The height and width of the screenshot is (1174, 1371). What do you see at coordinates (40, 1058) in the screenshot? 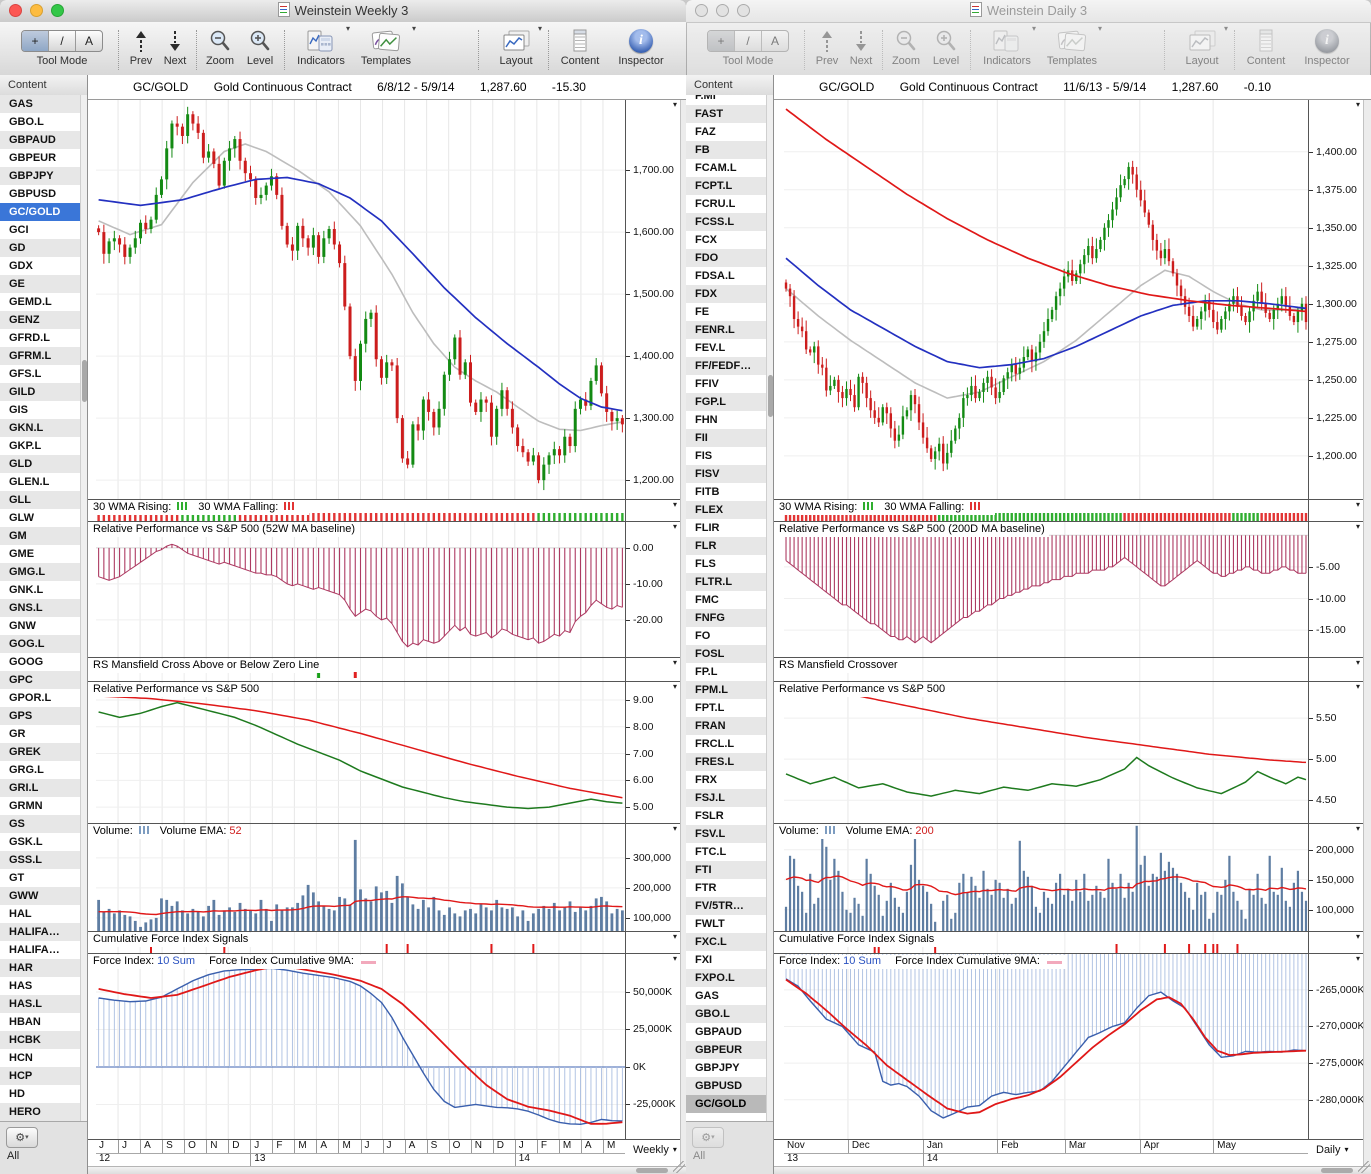
I see `ticker-item: HCN` at bounding box center [40, 1058].